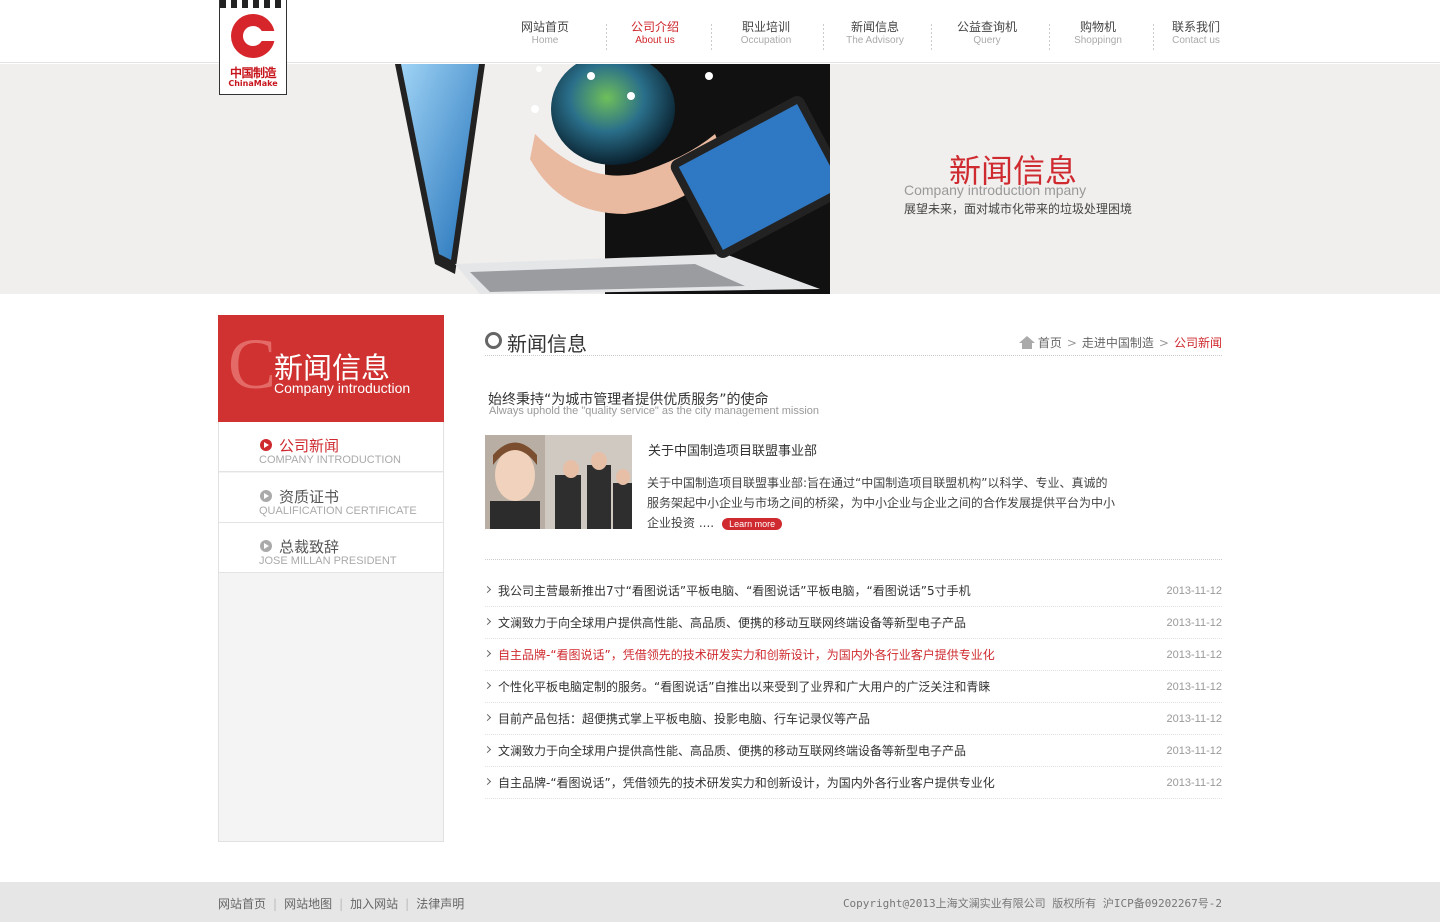 This screenshot has width=1440, height=922. Describe the element at coordinates (1153, 37) in the screenshot. I see `nav-divider` at that location.